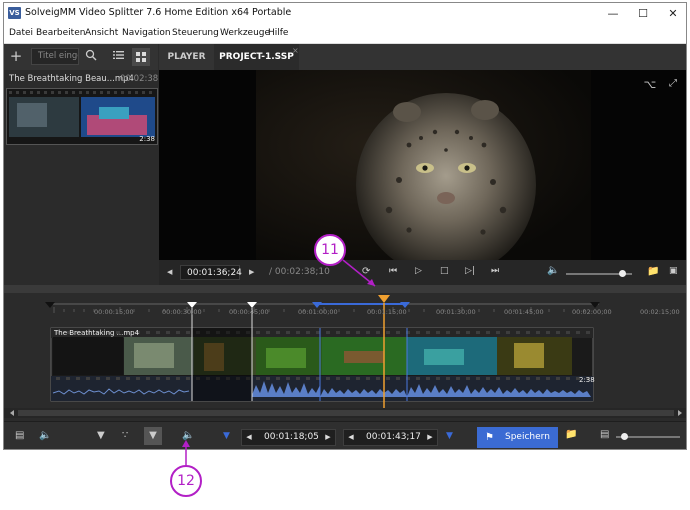 The width and height of the screenshot is (690, 510). Describe the element at coordinates (186, 481) in the screenshot. I see `callout-12: 12` at that location.